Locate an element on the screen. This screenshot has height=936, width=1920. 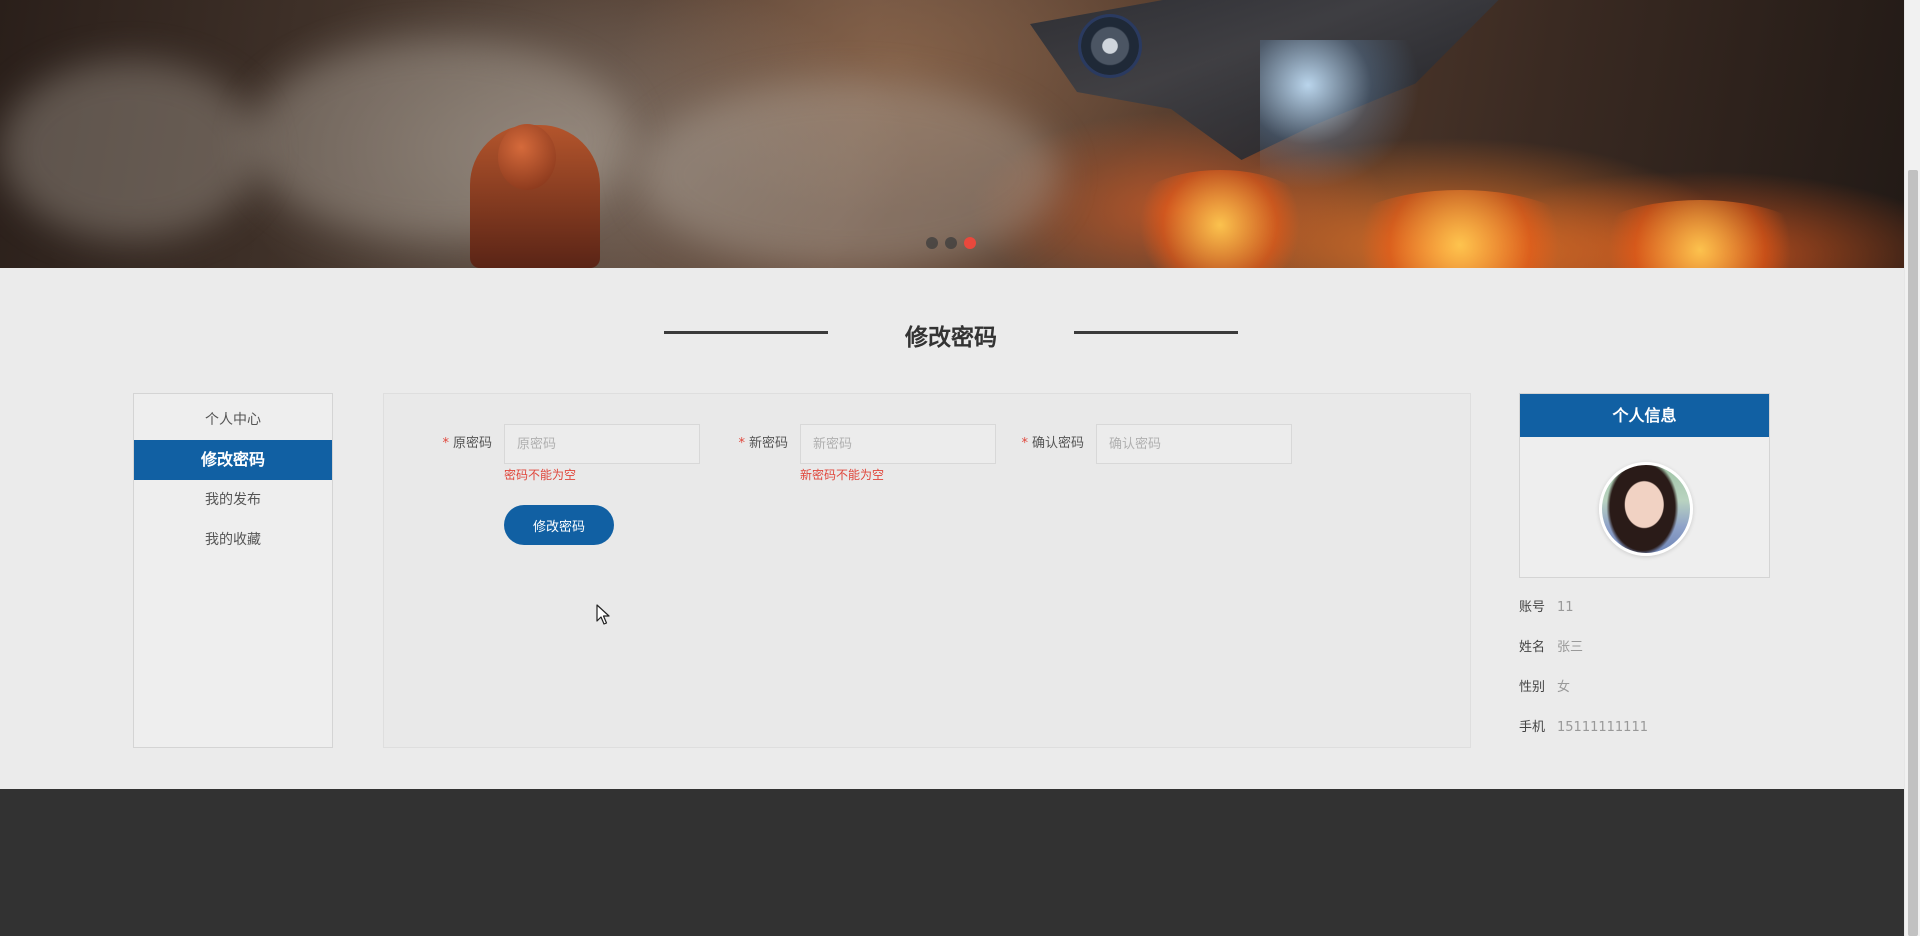
profile-value: 张三 is located at coordinates (1570, 647).